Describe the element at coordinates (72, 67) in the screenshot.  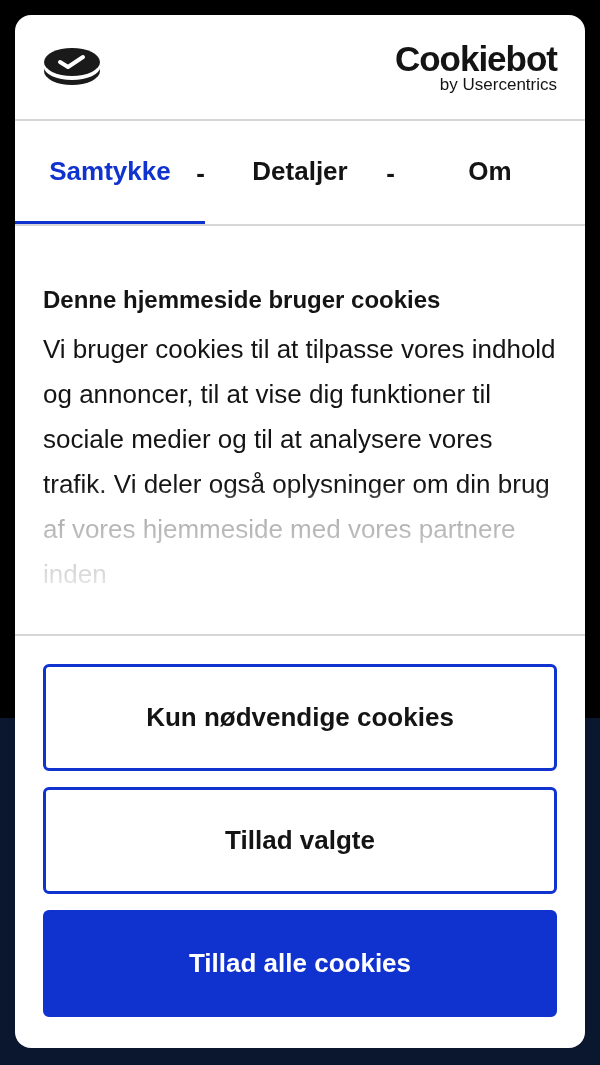
I see `cookie-check-icon` at that location.